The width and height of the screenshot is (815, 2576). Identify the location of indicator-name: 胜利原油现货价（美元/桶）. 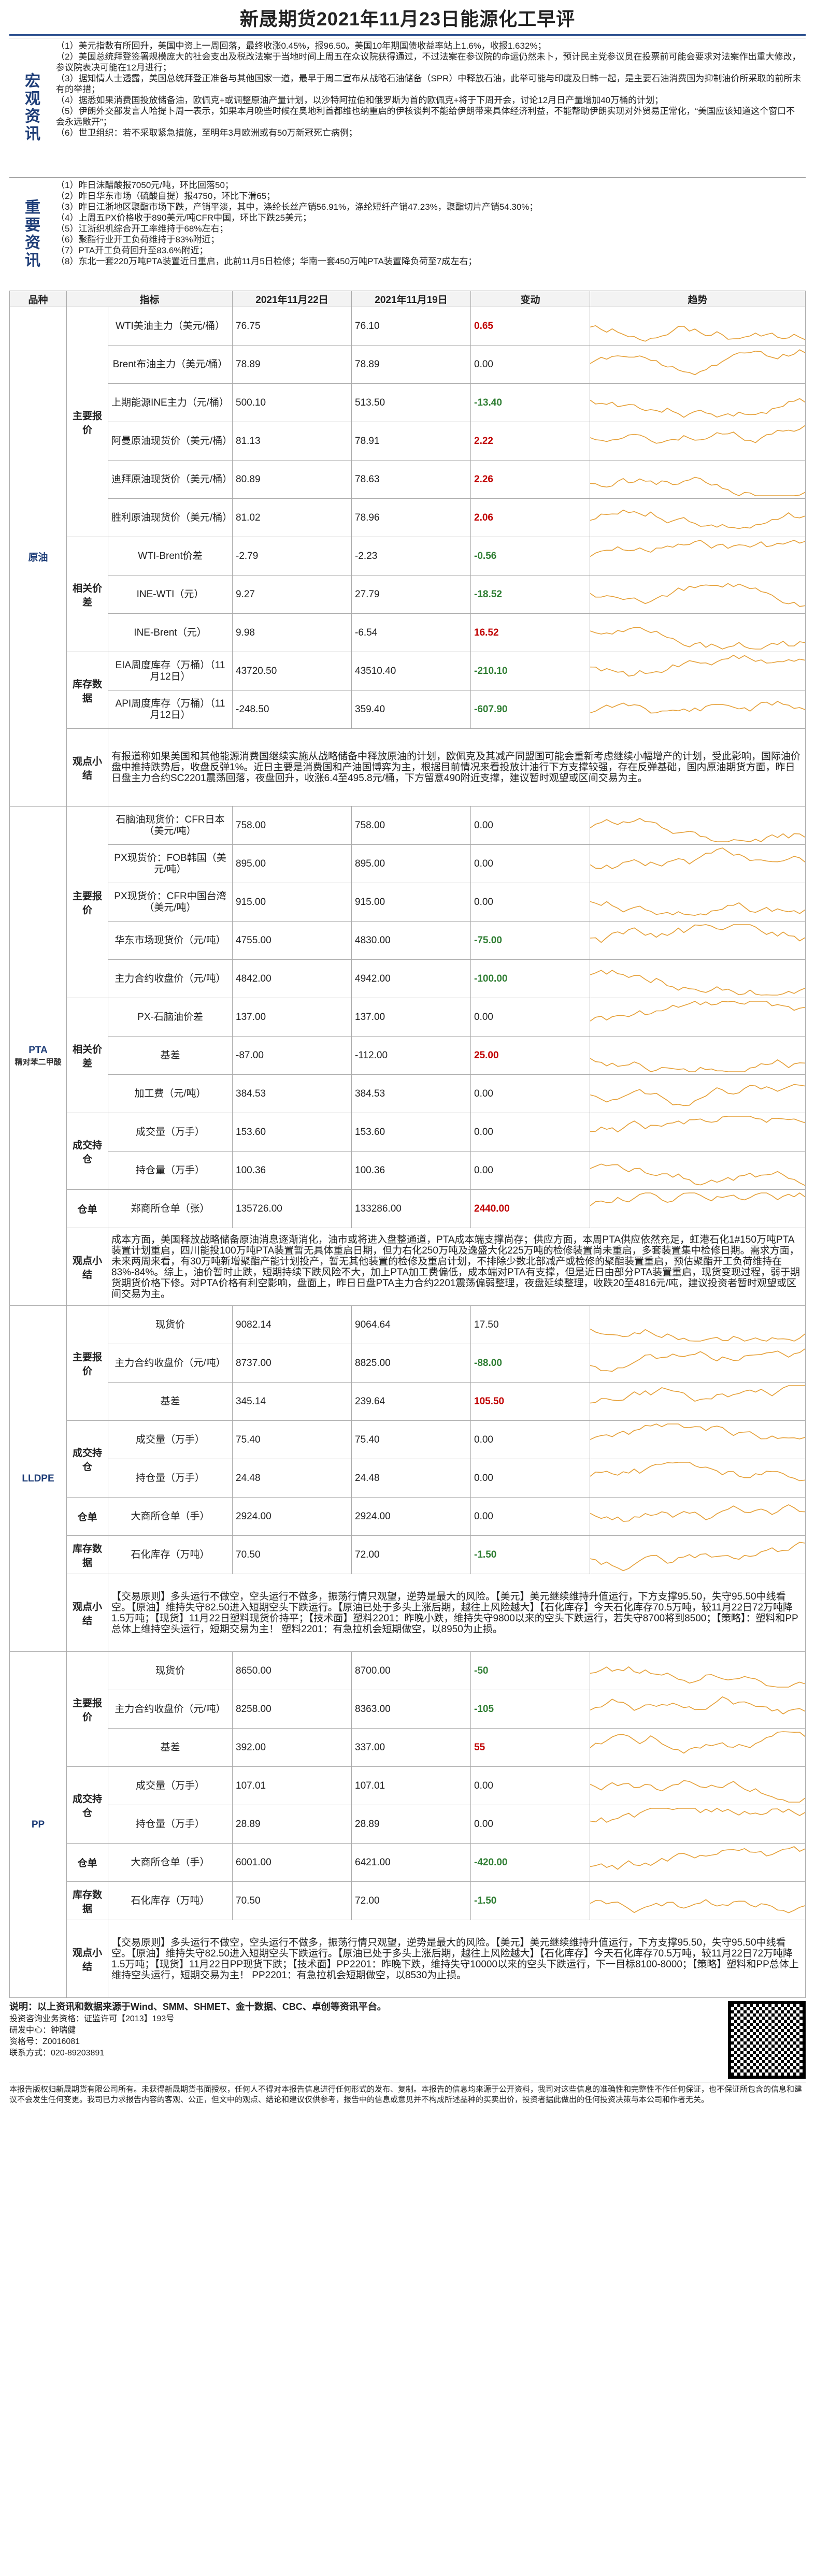
(170, 517).